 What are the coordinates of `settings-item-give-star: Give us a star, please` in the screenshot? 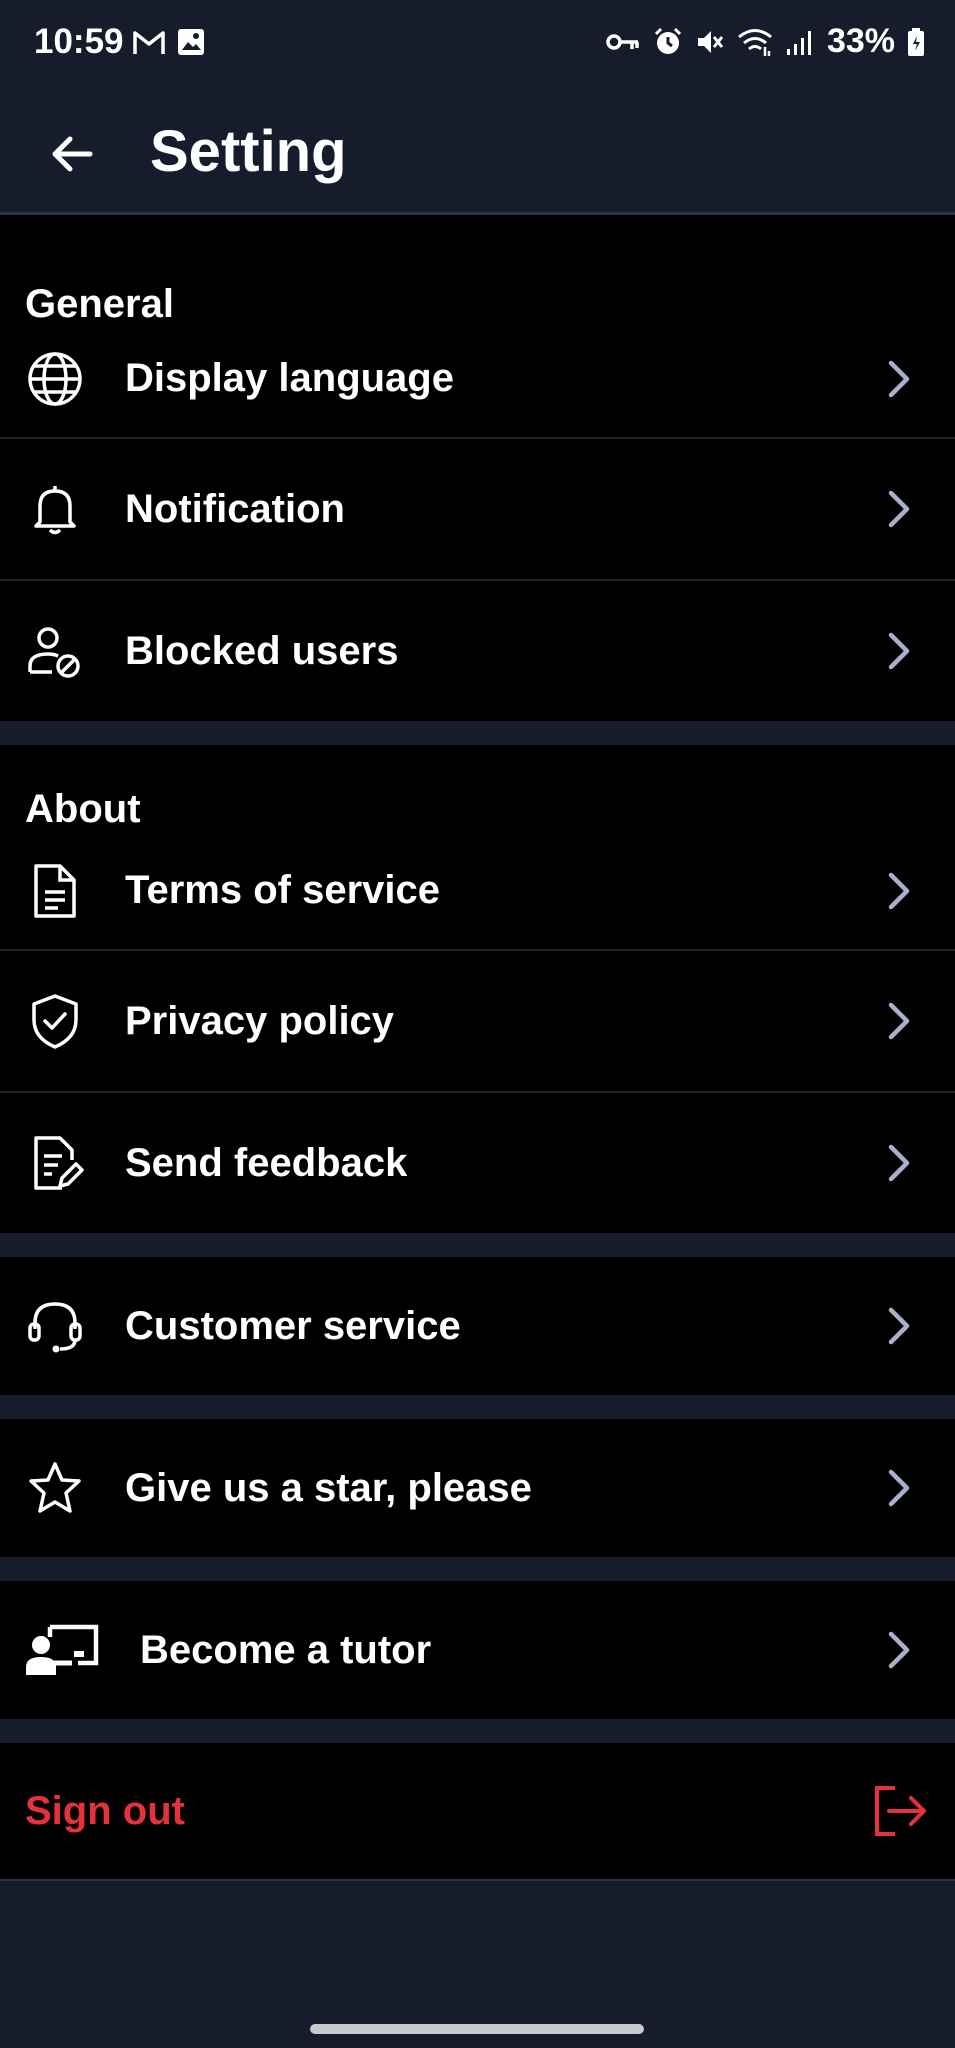 It's located at (477, 1488).